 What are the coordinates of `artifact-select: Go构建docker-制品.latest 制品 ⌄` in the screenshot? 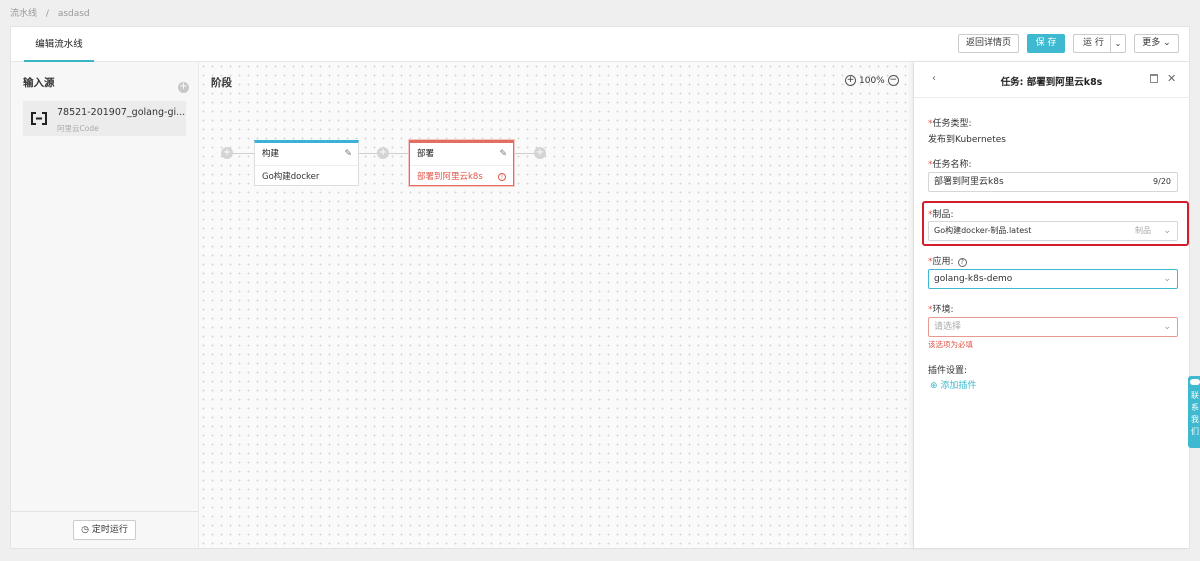 It's located at (1053, 231).